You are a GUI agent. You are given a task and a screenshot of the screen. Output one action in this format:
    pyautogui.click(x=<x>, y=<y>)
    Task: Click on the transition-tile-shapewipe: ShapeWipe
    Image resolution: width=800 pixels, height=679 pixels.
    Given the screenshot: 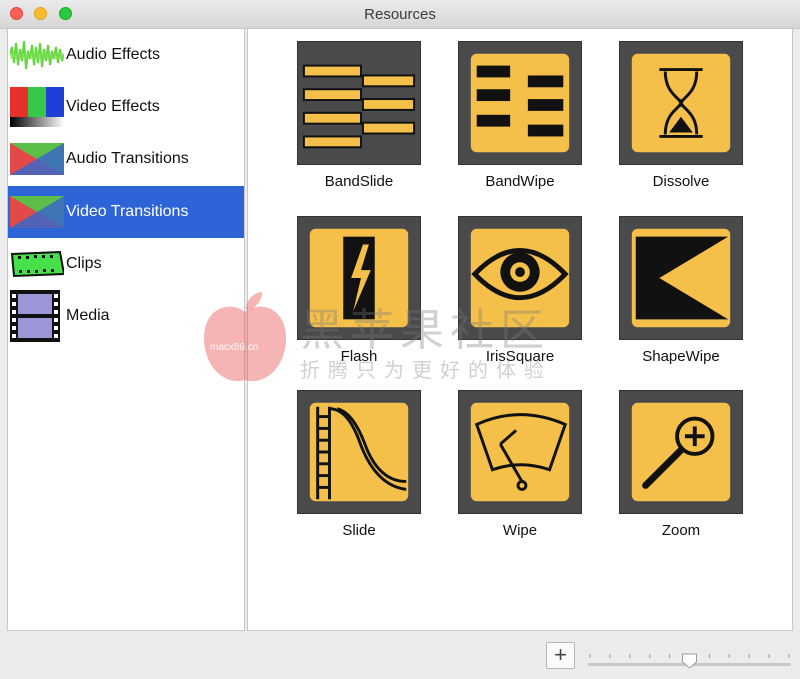 What is the action you would take?
    pyautogui.click(x=665, y=301)
    